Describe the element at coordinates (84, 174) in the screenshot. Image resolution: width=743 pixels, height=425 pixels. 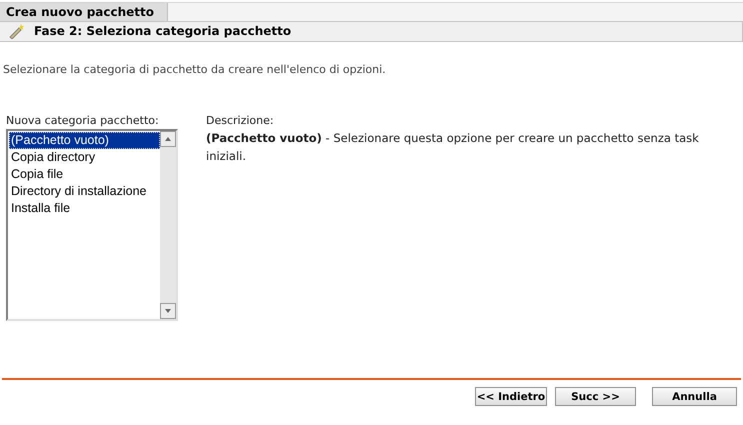
I see `list-item: Copia file` at that location.